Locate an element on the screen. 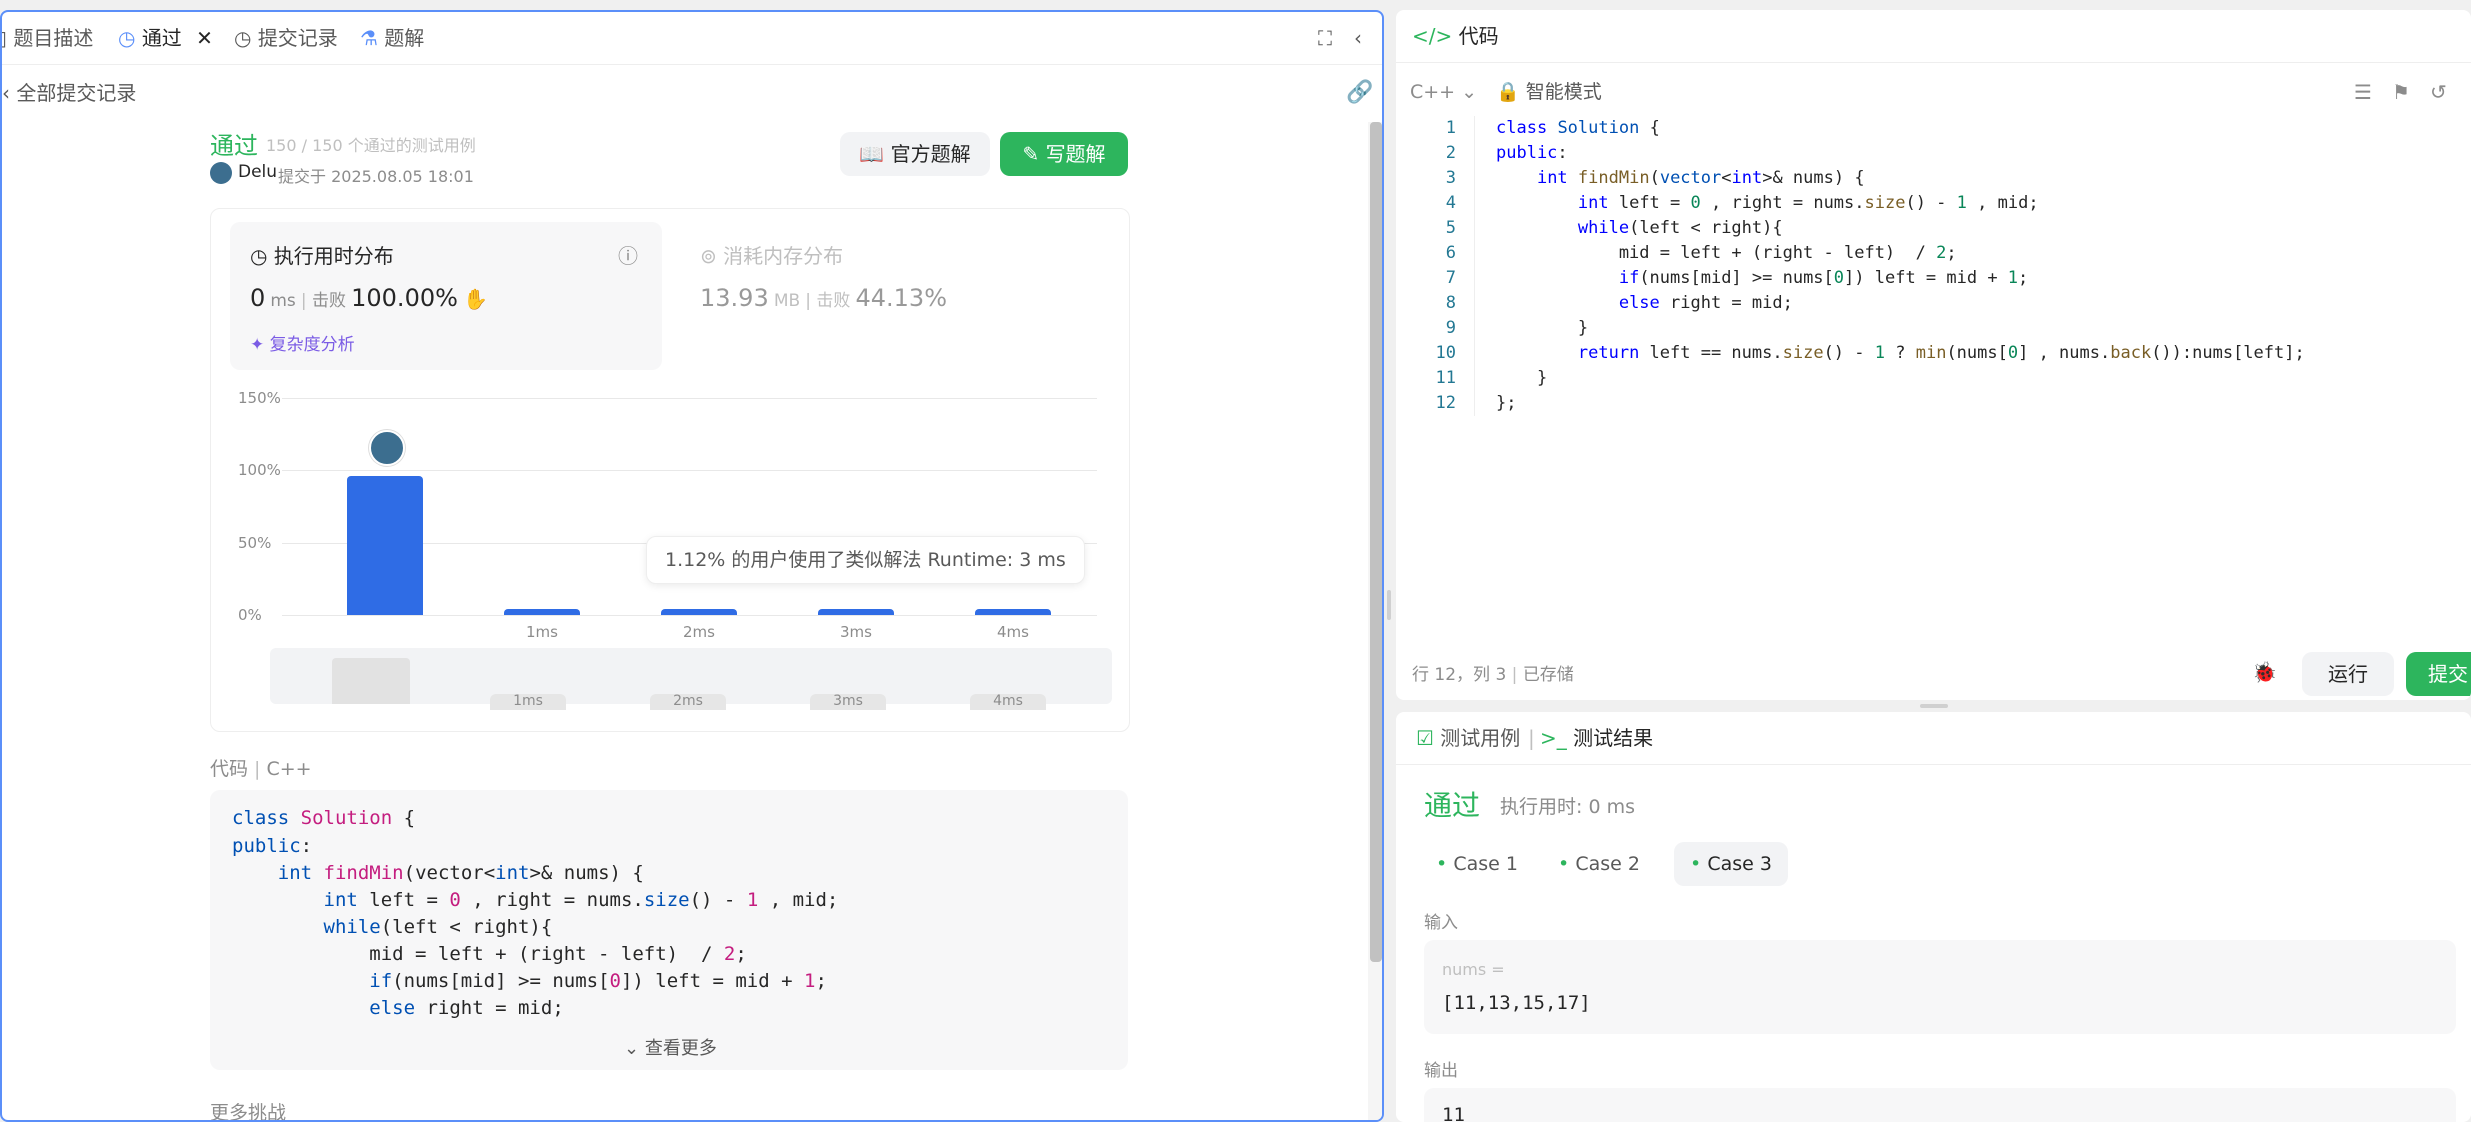 This screenshot has height=1122, width=2471. code-line: while(left < right){ is located at coordinates (1639, 228).